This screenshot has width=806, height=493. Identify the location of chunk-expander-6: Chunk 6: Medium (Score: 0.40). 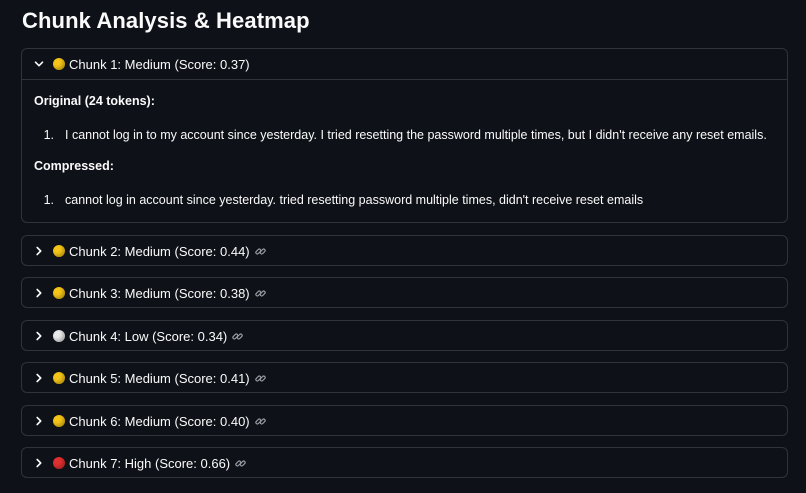
(404, 420).